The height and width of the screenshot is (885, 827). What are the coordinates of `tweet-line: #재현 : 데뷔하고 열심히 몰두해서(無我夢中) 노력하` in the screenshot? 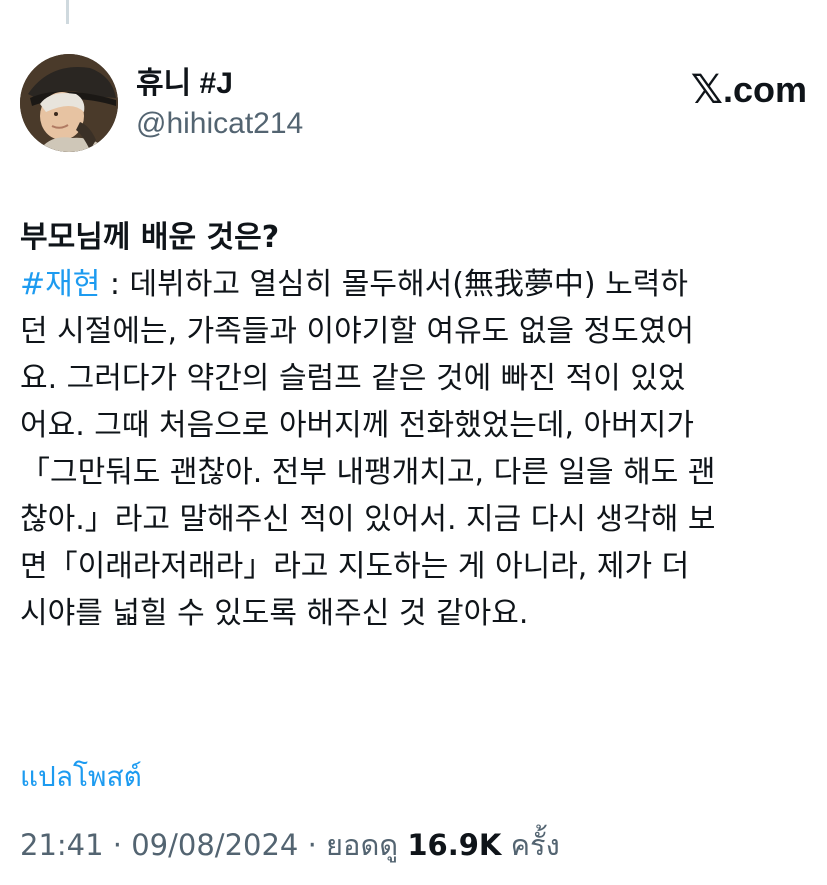 It's located at (415, 284).